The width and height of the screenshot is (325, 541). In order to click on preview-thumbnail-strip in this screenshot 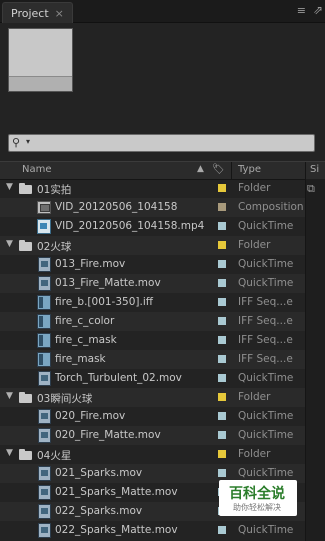, I will do `click(40, 83)`.